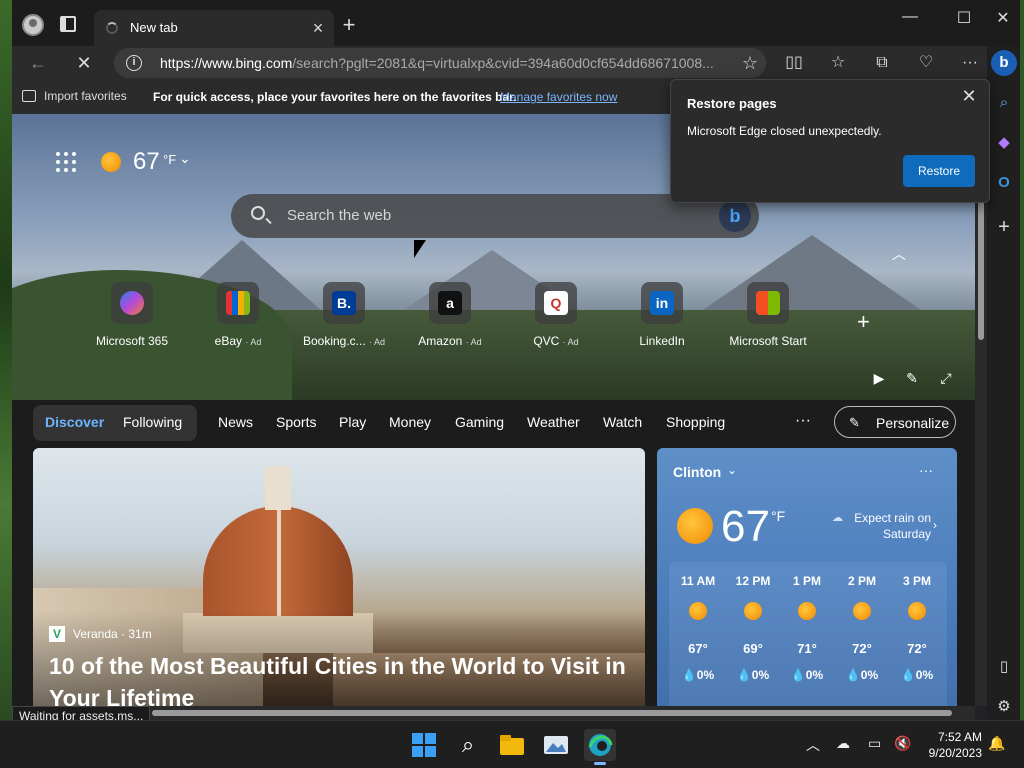 The image size is (1024, 768). I want to click on site-info-icon: i, so click(134, 63).